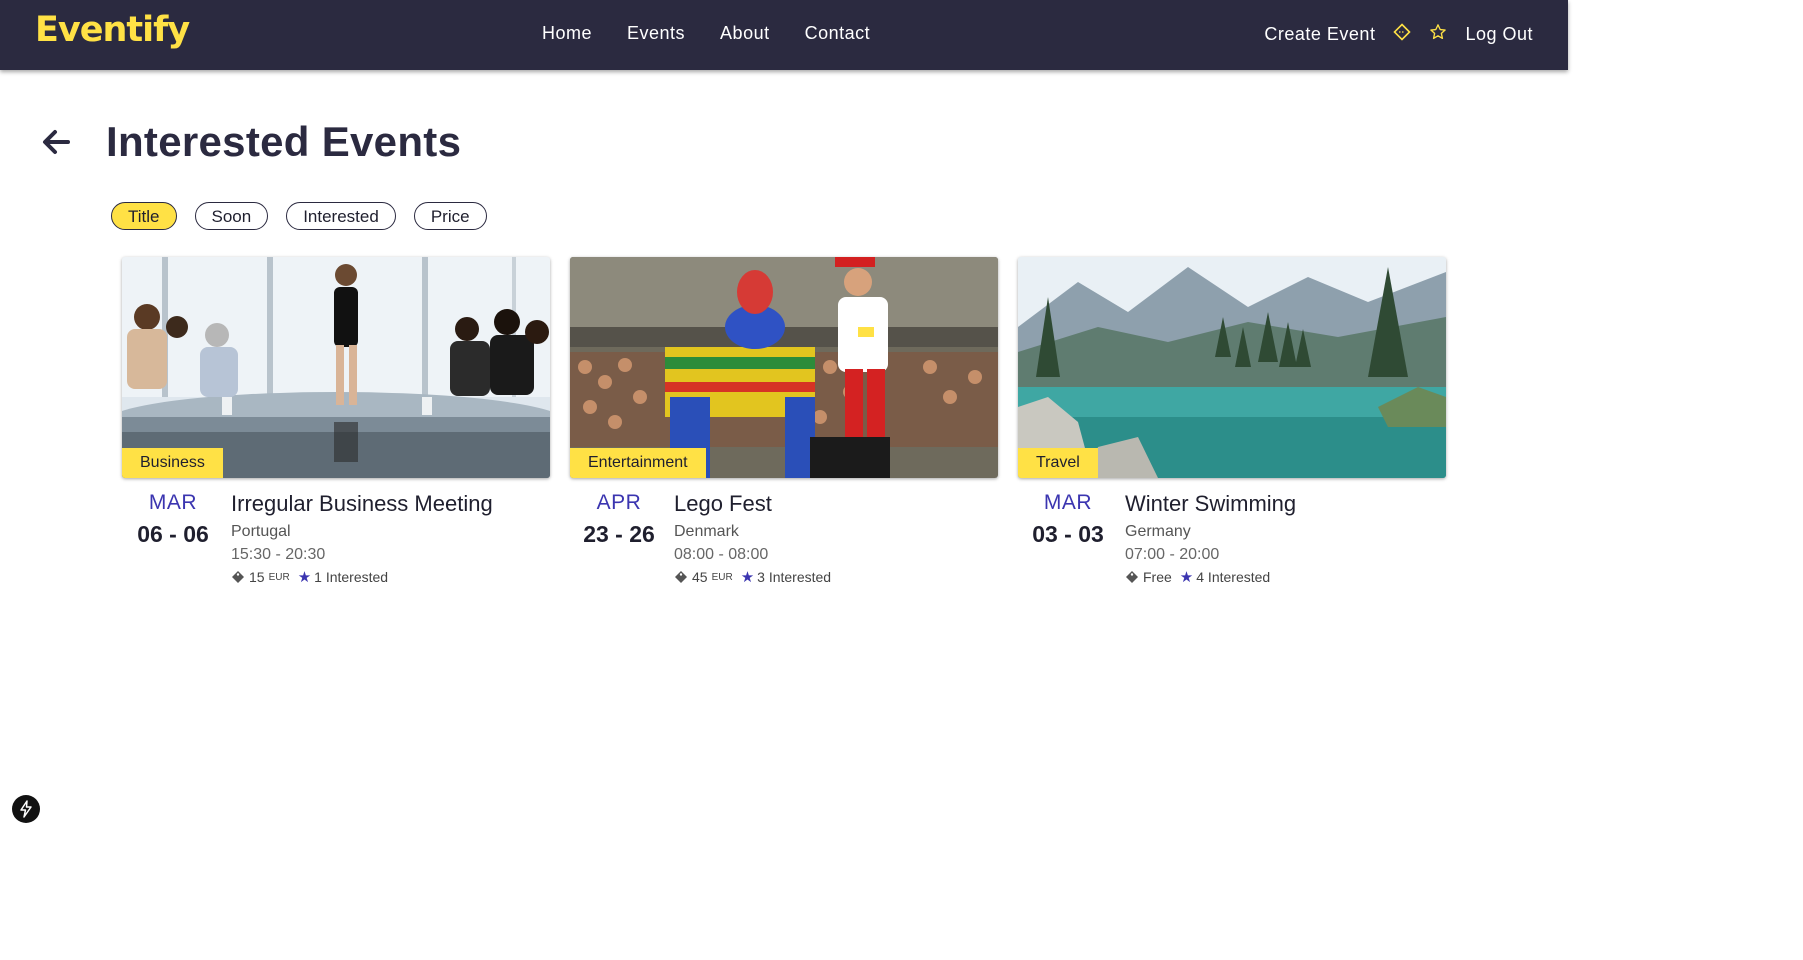 The height and width of the screenshot is (960, 1803). Describe the element at coordinates (173, 534) in the screenshot. I see `event-days: 06 - 06` at that location.